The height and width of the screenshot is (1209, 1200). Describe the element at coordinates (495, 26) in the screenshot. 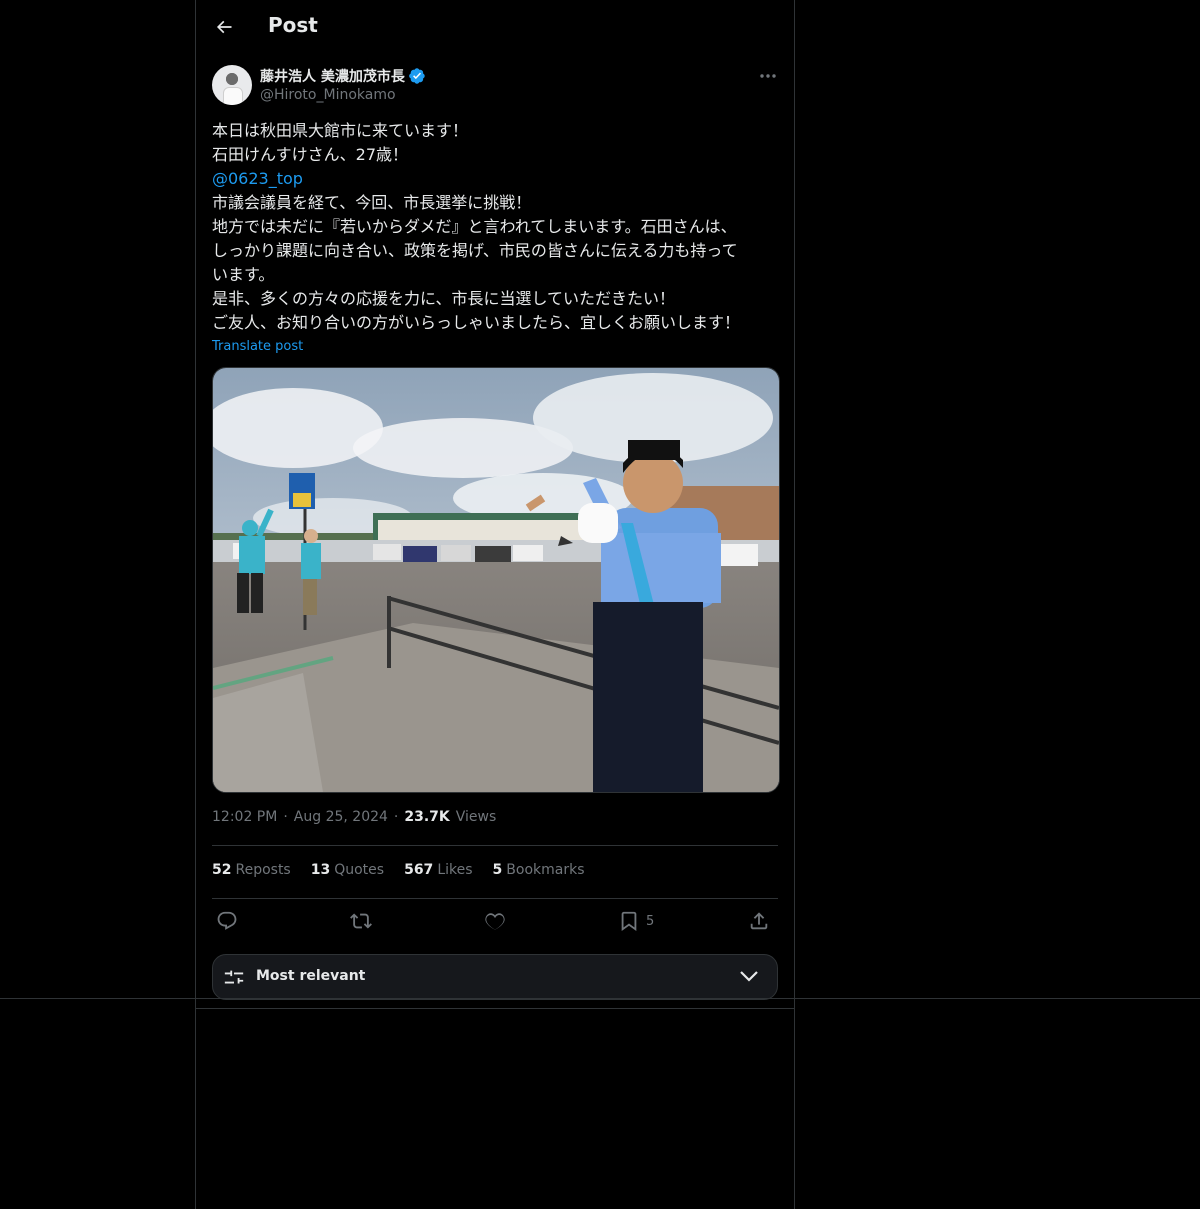

I see `post-header: Post` at that location.